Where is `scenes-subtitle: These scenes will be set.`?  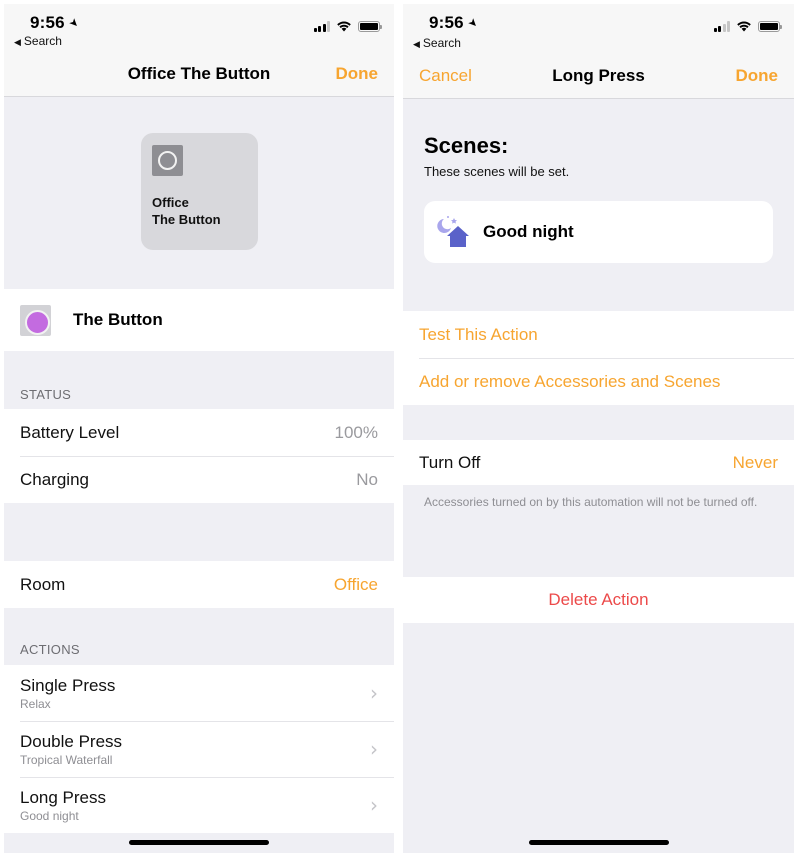 scenes-subtitle: These scenes will be set. is located at coordinates (497, 171).